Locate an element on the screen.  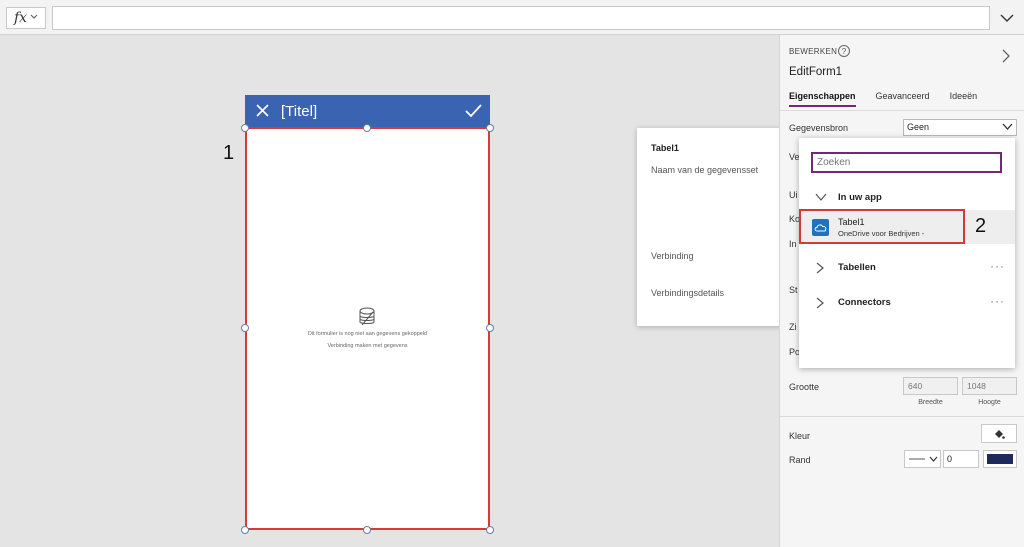
fill-color-button is located at coordinates (999, 433).